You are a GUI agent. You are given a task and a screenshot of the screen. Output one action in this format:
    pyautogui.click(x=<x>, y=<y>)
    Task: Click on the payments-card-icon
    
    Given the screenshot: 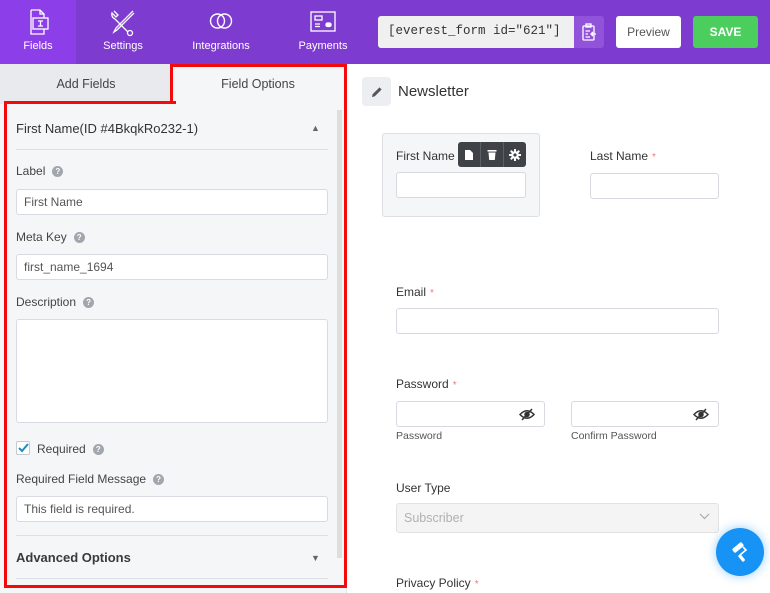 What is the action you would take?
    pyautogui.click(x=323, y=21)
    